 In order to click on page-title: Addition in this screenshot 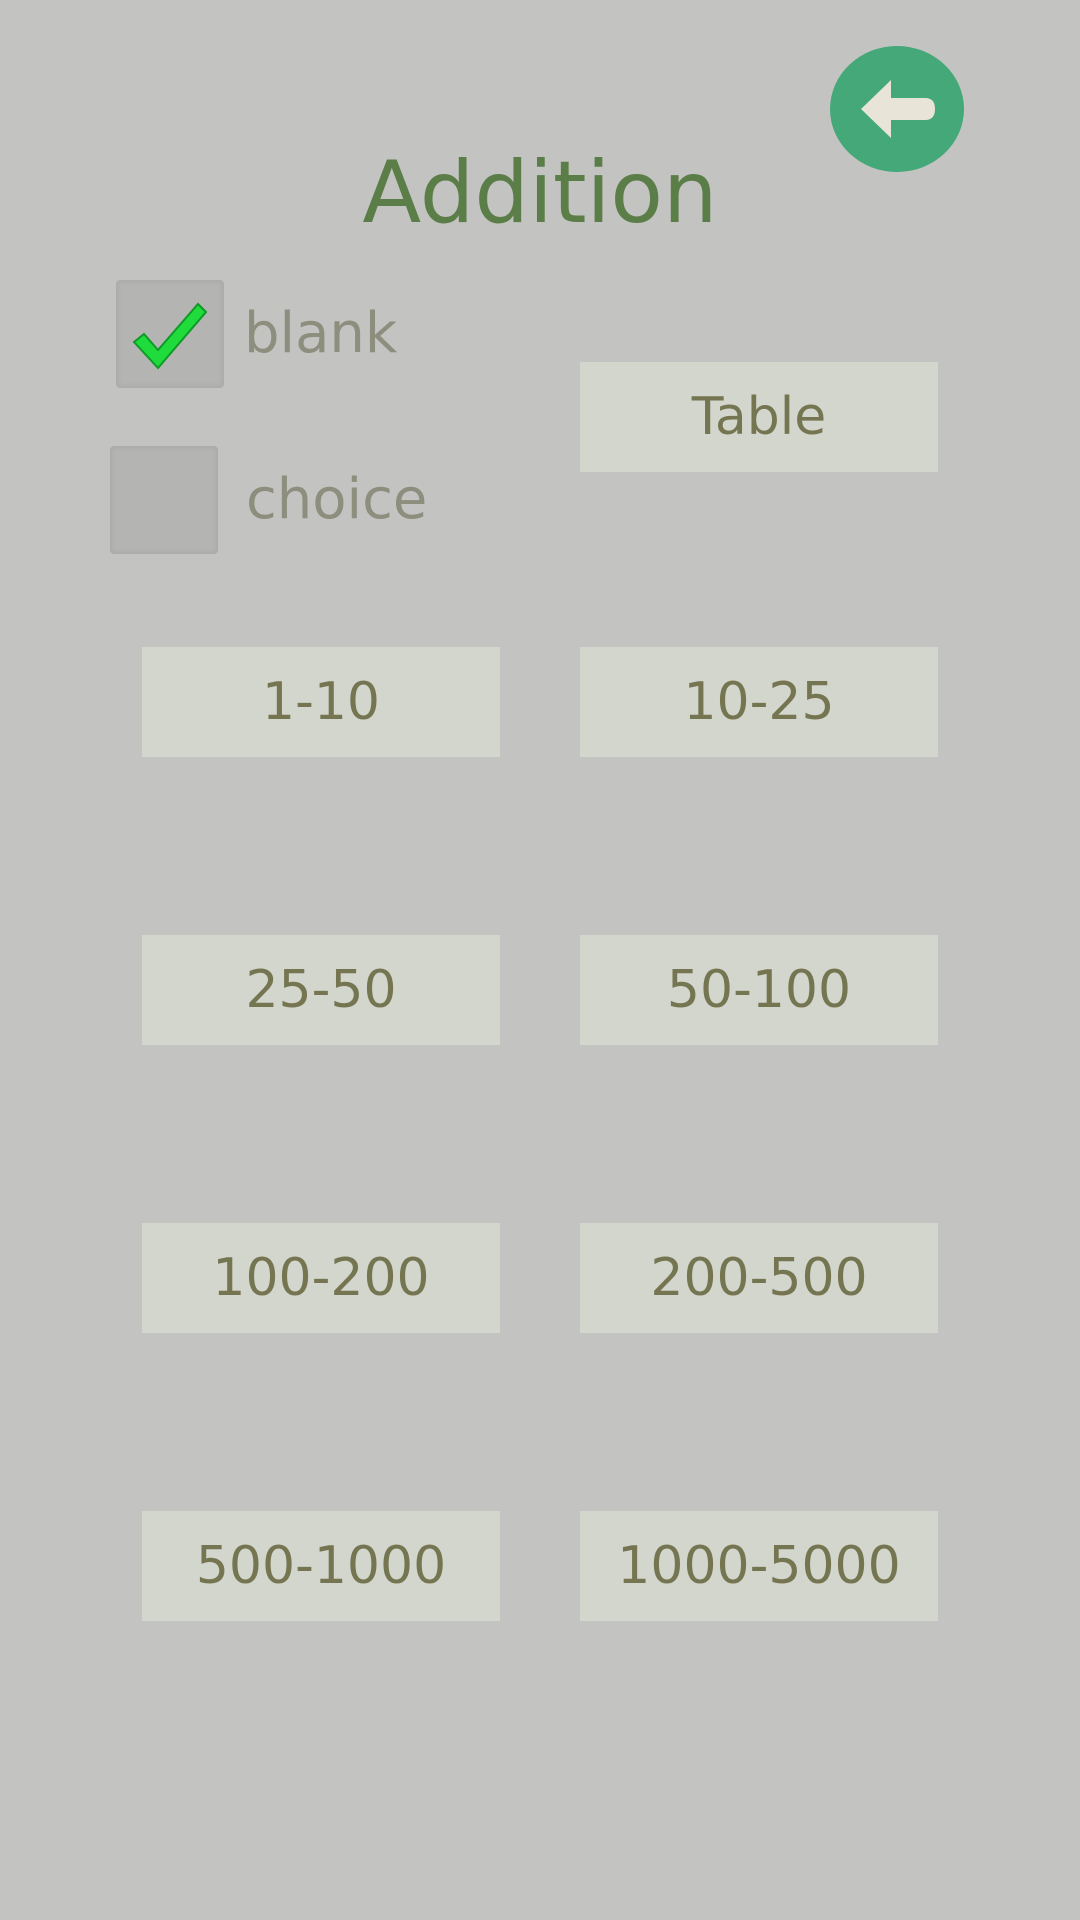, I will do `click(540, 193)`.